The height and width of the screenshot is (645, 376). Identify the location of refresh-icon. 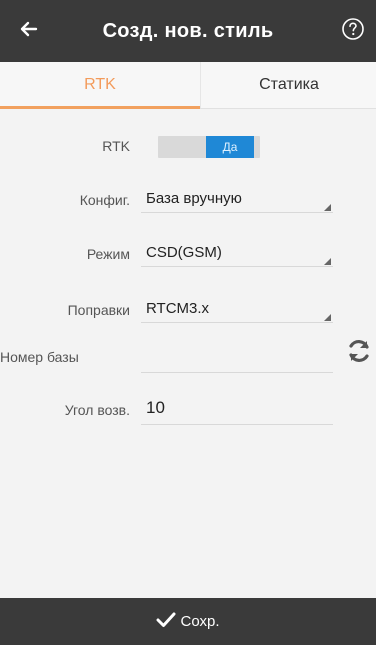
(359, 353).